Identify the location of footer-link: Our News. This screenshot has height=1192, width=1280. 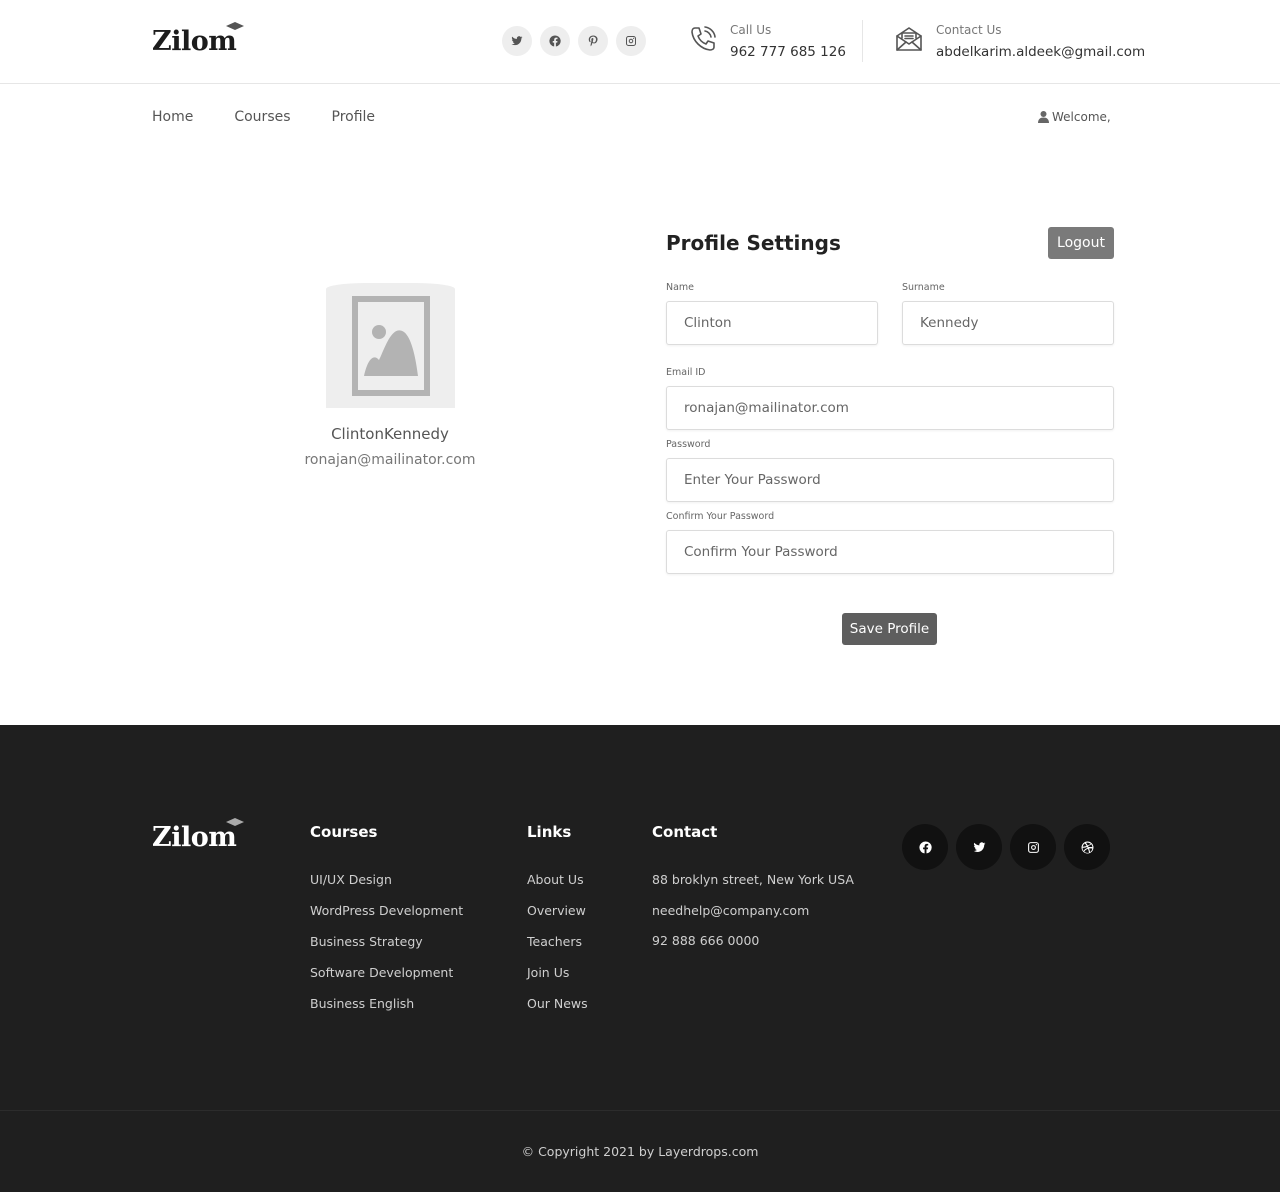
(557, 1004).